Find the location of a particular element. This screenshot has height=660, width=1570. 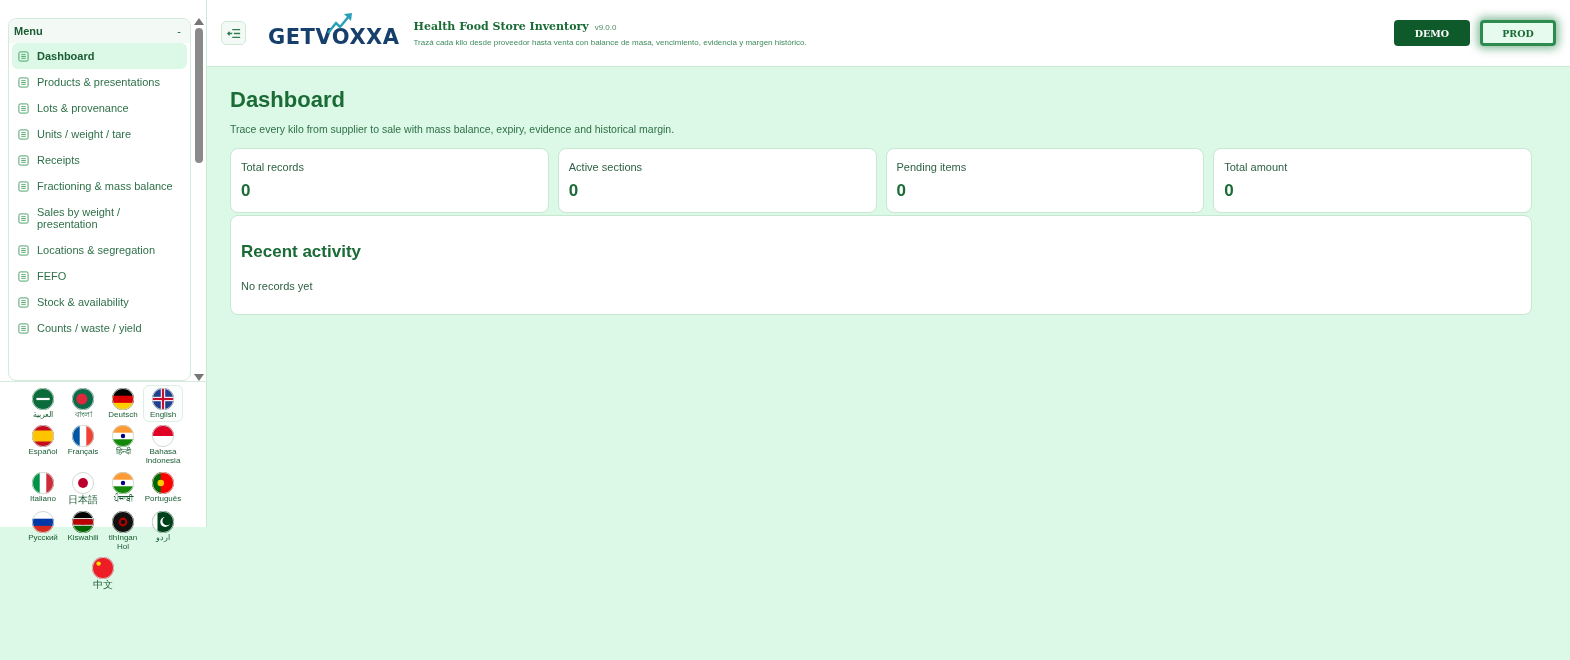

stat-label: Pending items is located at coordinates (932, 167).